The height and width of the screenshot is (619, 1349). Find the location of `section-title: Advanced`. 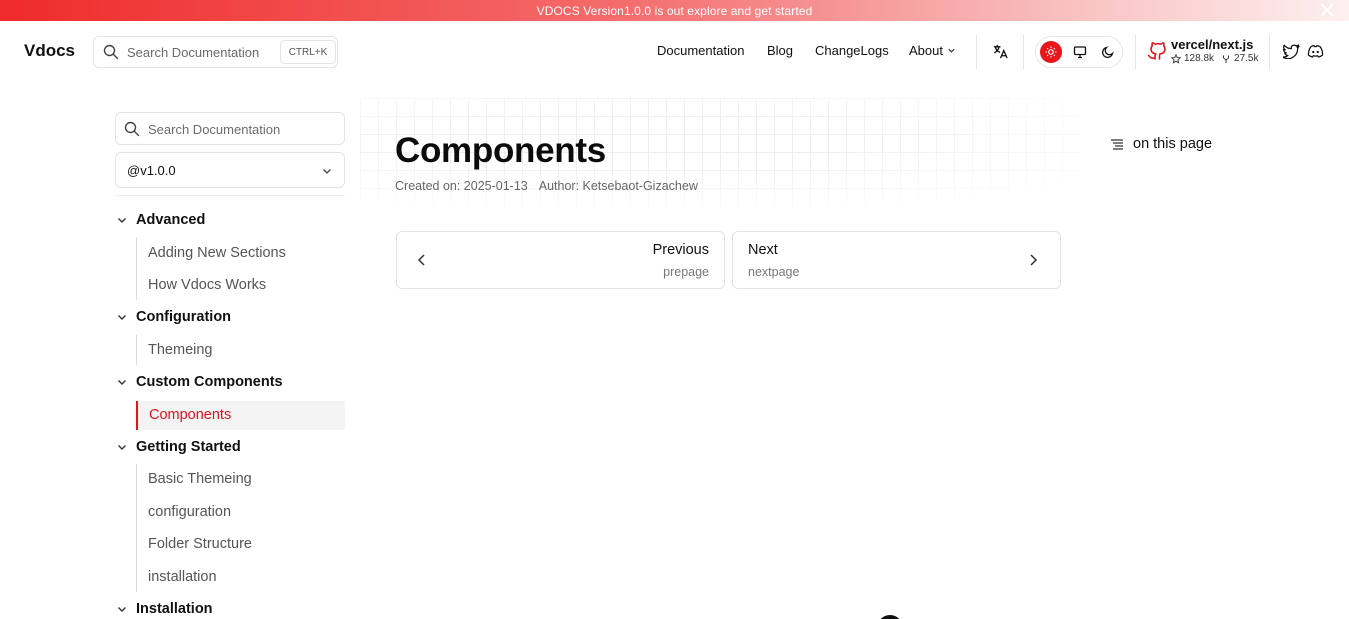

section-title: Advanced is located at coordinates (171, 220).